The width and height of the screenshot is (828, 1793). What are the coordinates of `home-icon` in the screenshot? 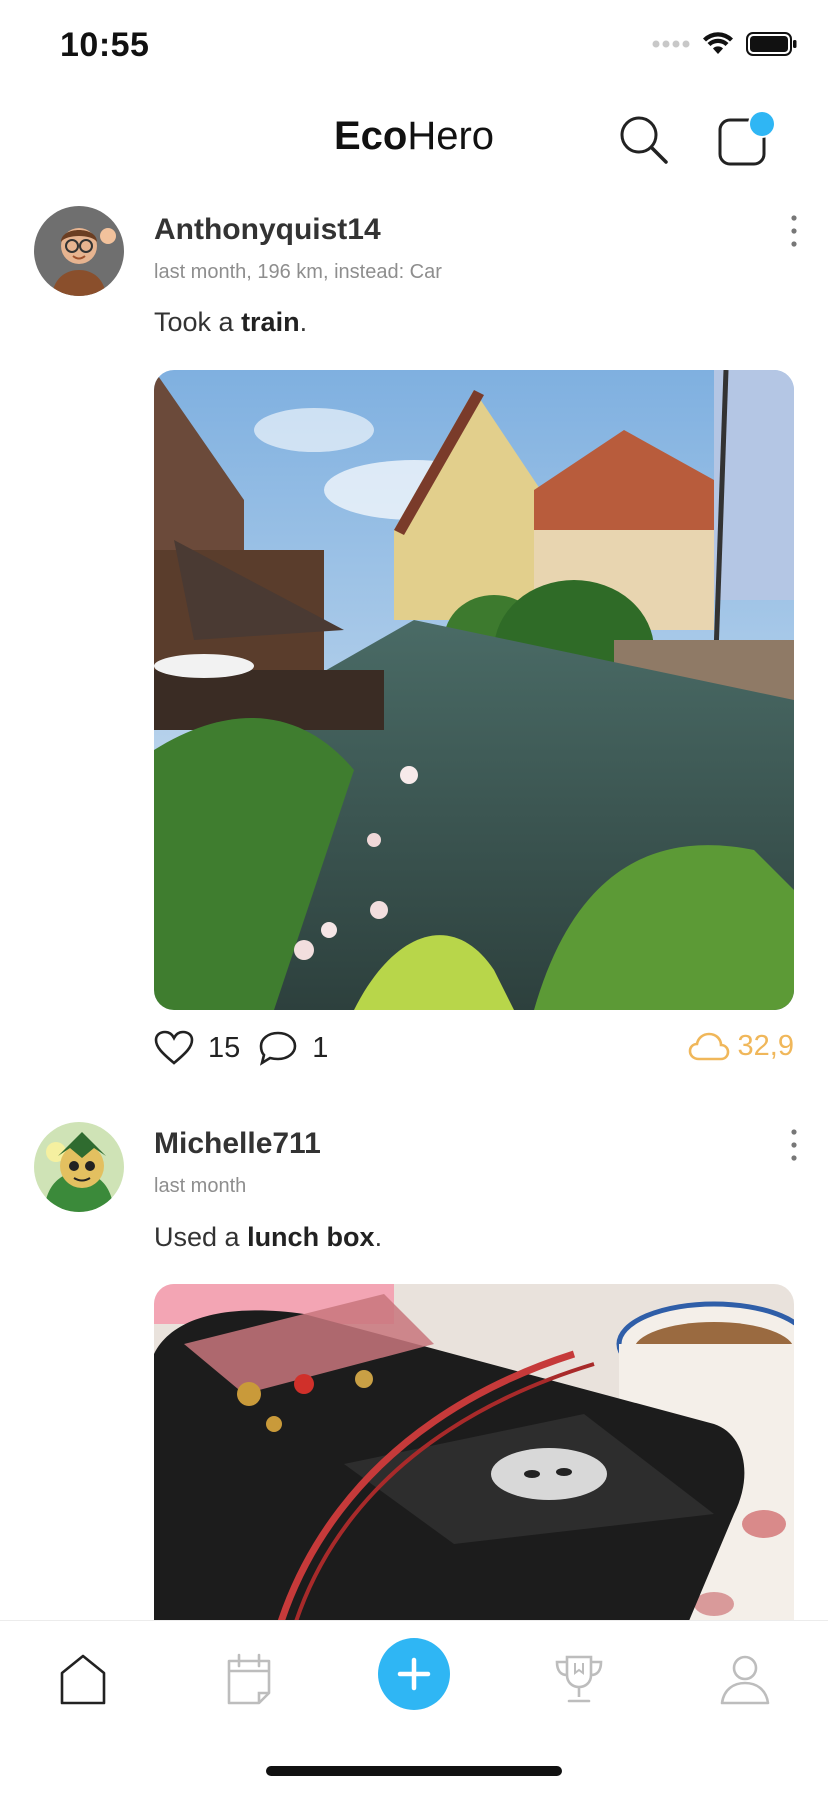 It's located at (83, 1679).